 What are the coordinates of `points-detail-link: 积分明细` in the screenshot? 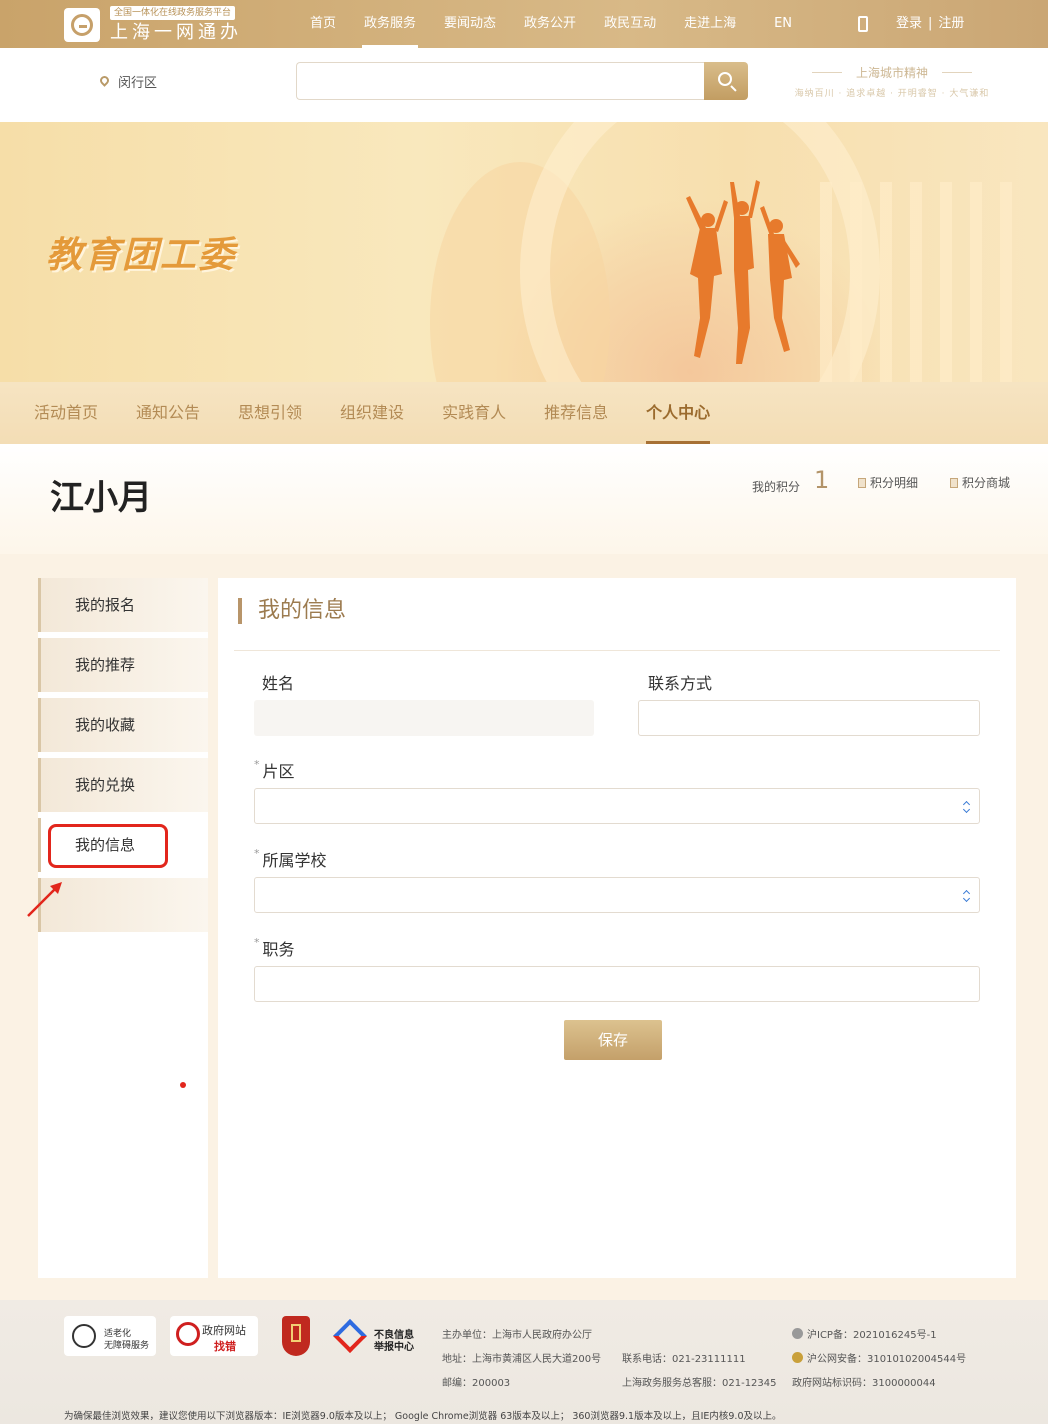 It's located at (888, 482).